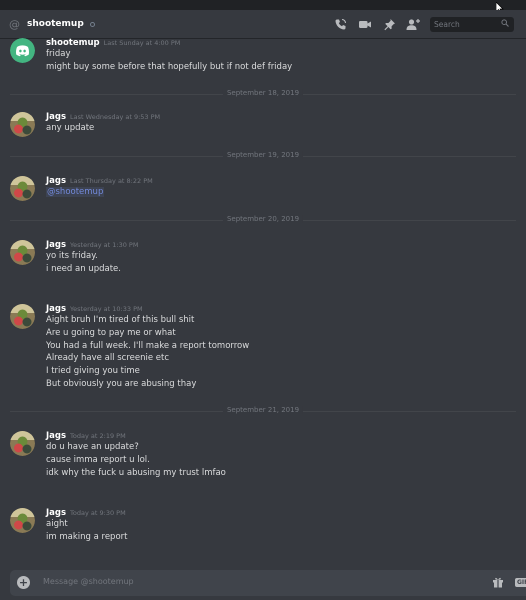 This screenshot has height=600, width=526. I want to click on date-divider: September 21, 2019, so click(263, 410).